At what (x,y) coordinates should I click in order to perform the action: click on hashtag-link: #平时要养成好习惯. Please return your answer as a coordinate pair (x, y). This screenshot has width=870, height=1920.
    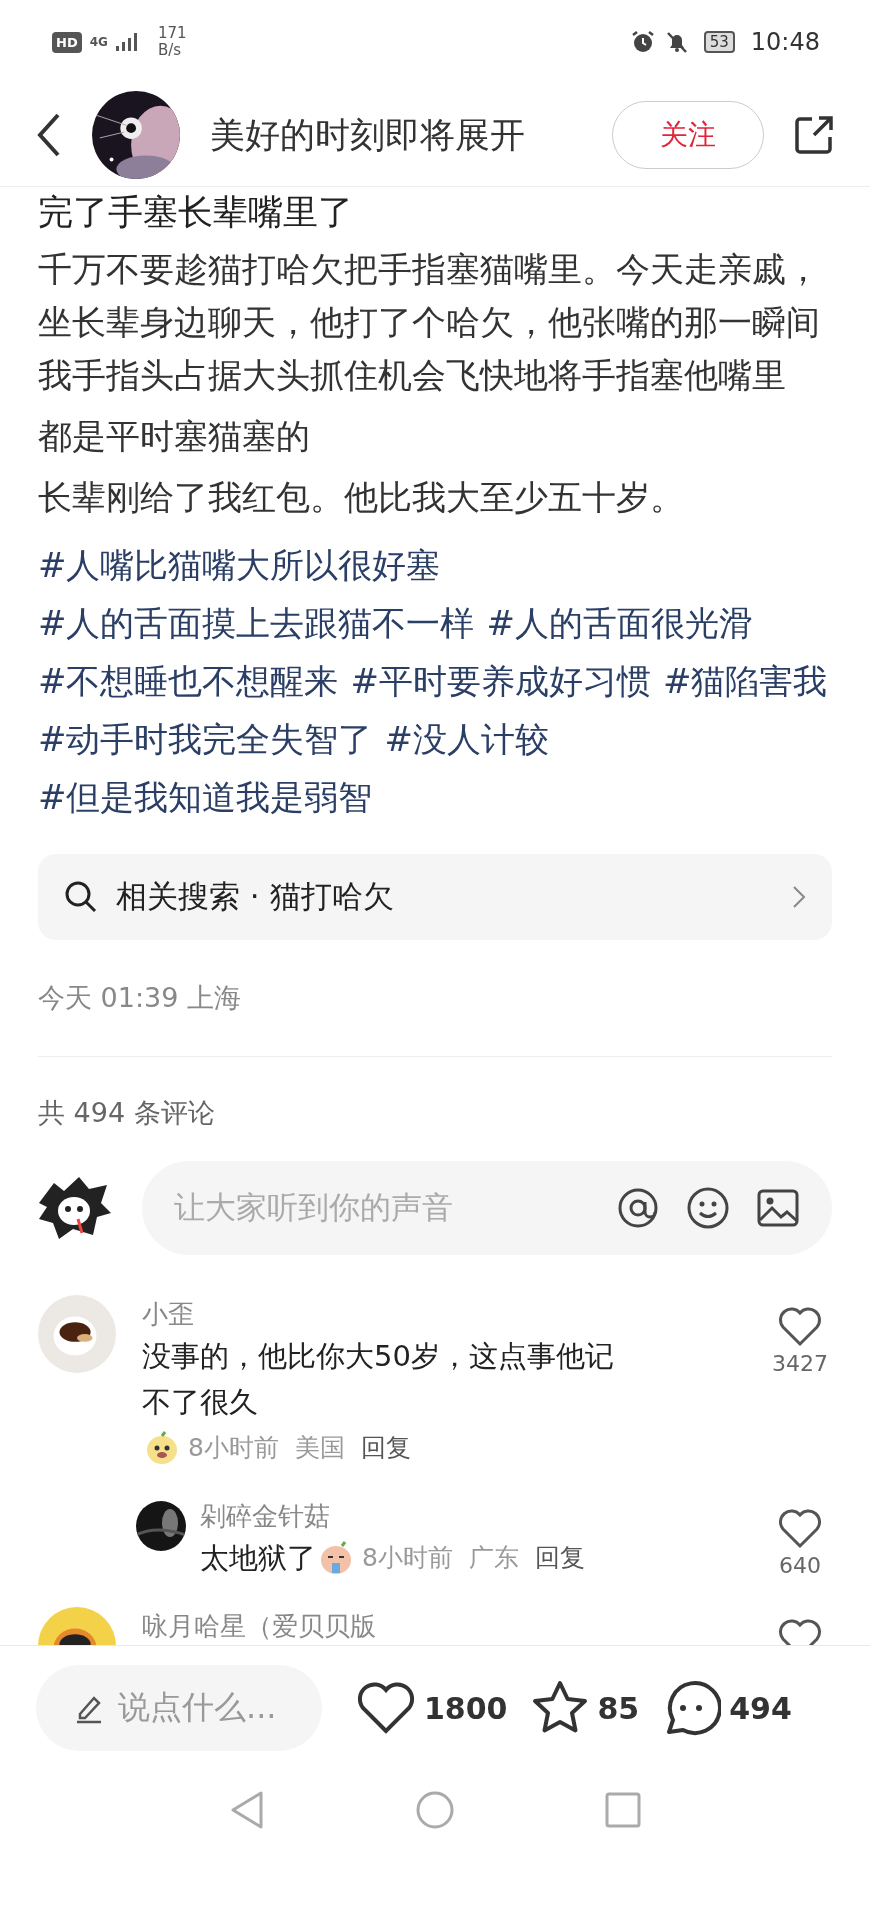
    Looking at the image, I should click on (500, 681).